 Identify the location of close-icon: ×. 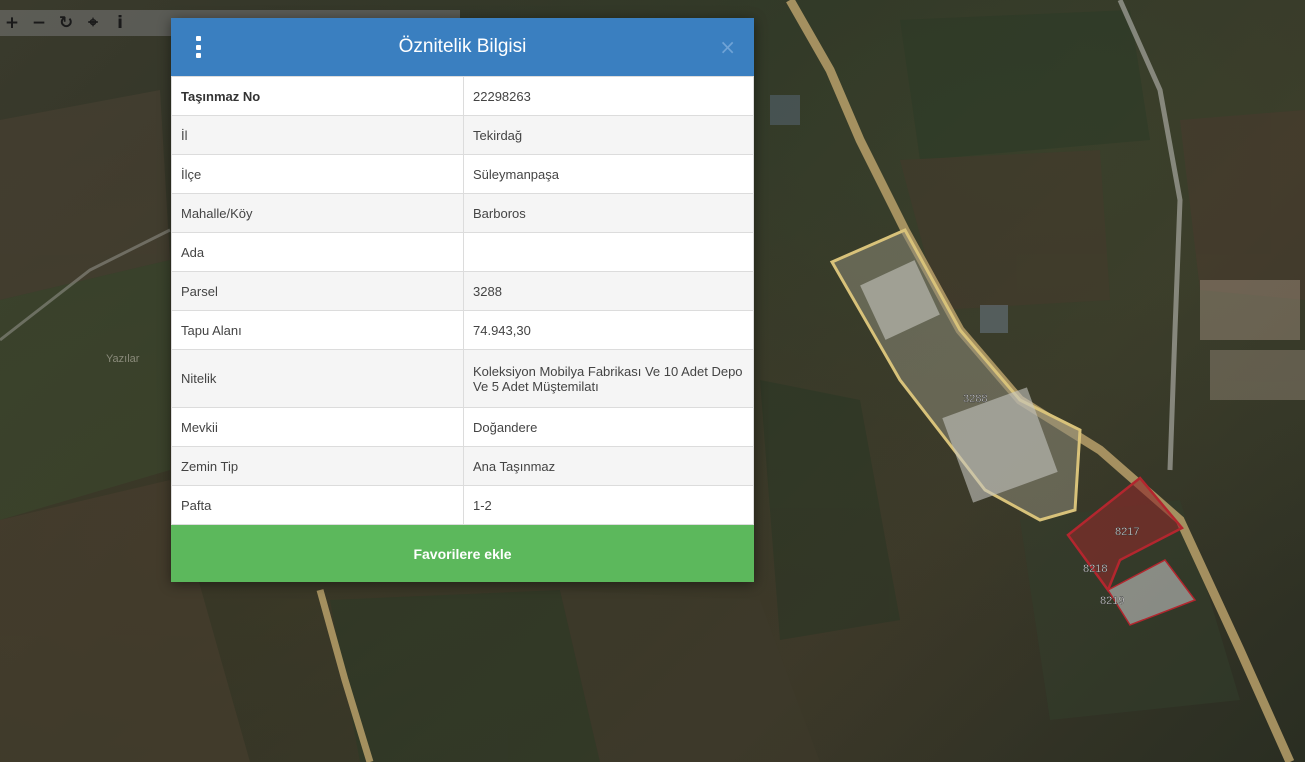
(727, 47).